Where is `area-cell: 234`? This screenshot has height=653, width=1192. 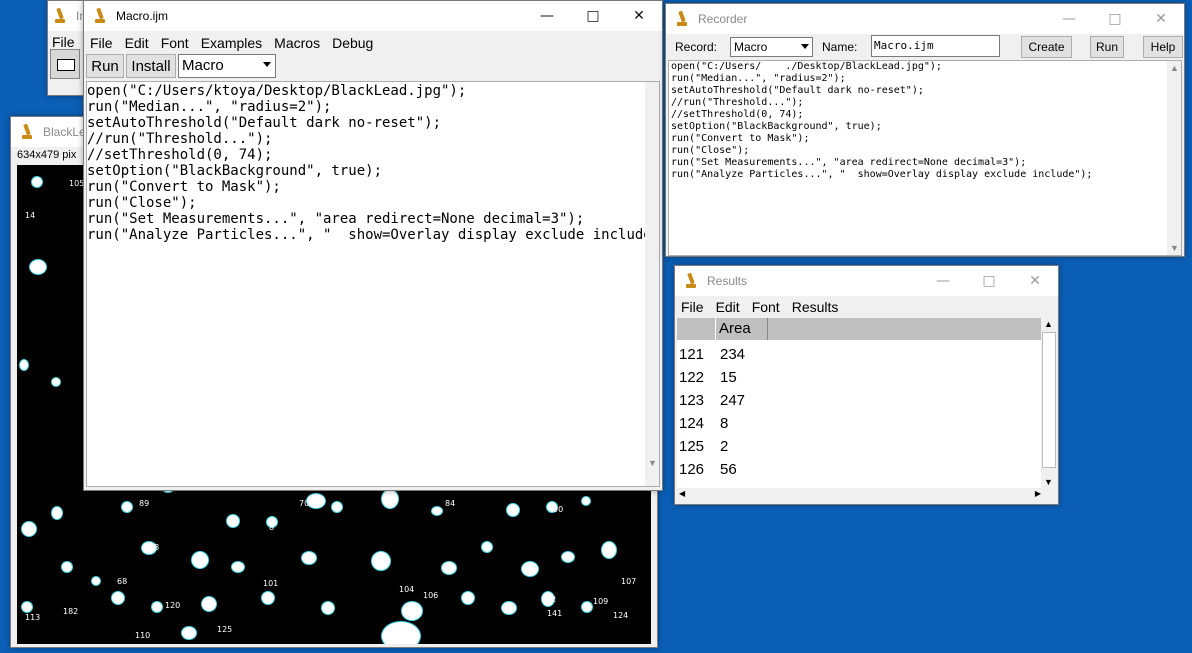 area-cell: 234 is located at coordinates (733, 354).